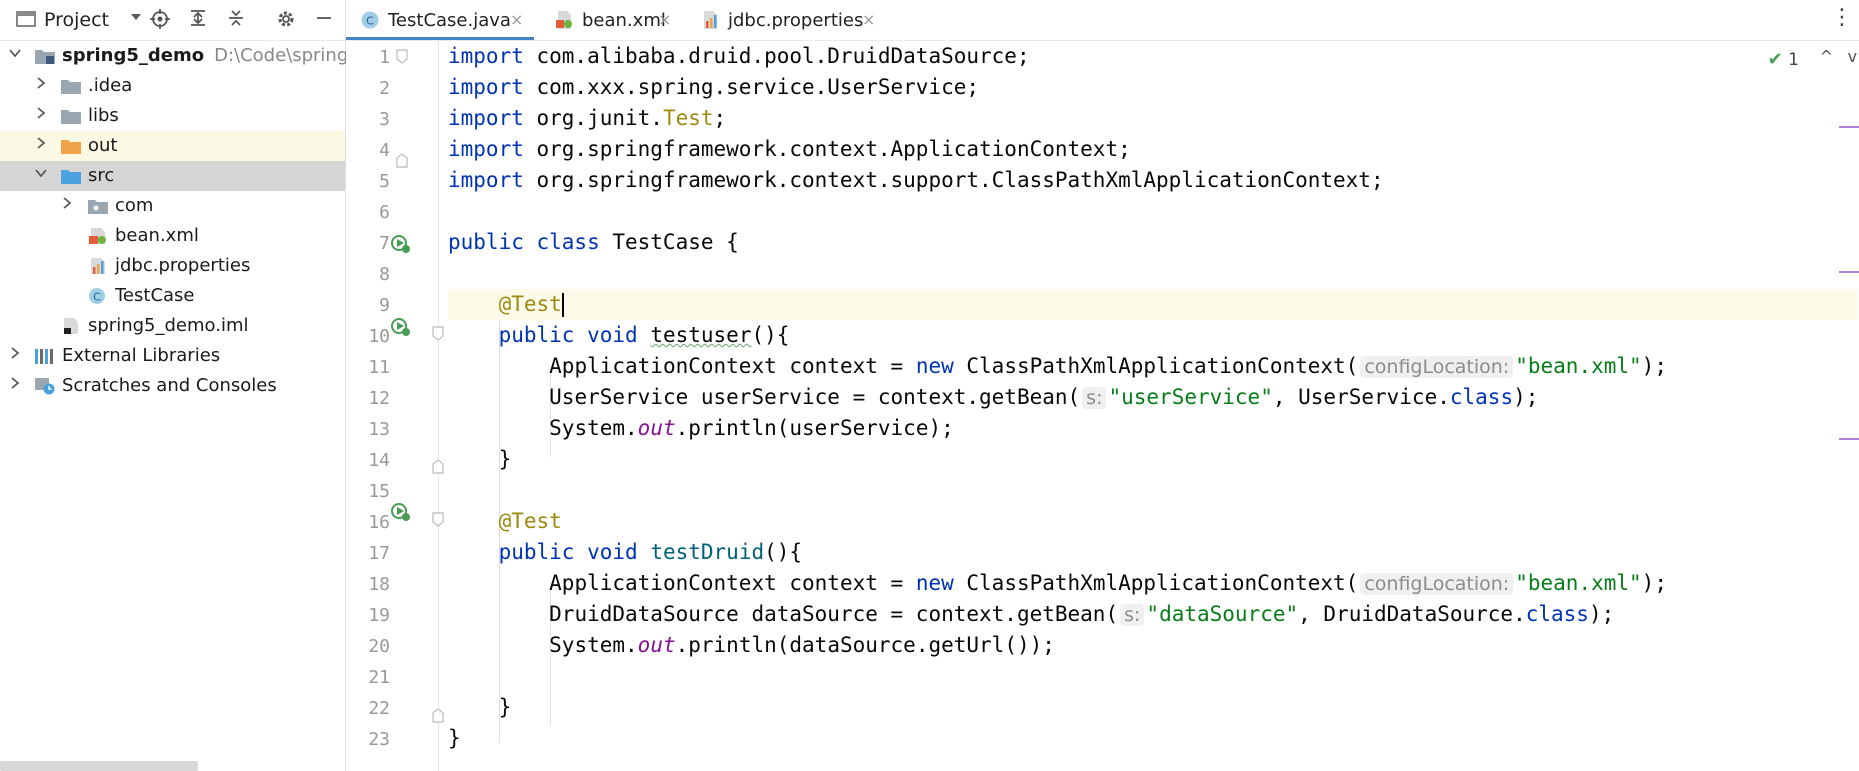  Describe the element at coordinates (368, 367) in the screenshot. I see `line-number: 11` at that location.